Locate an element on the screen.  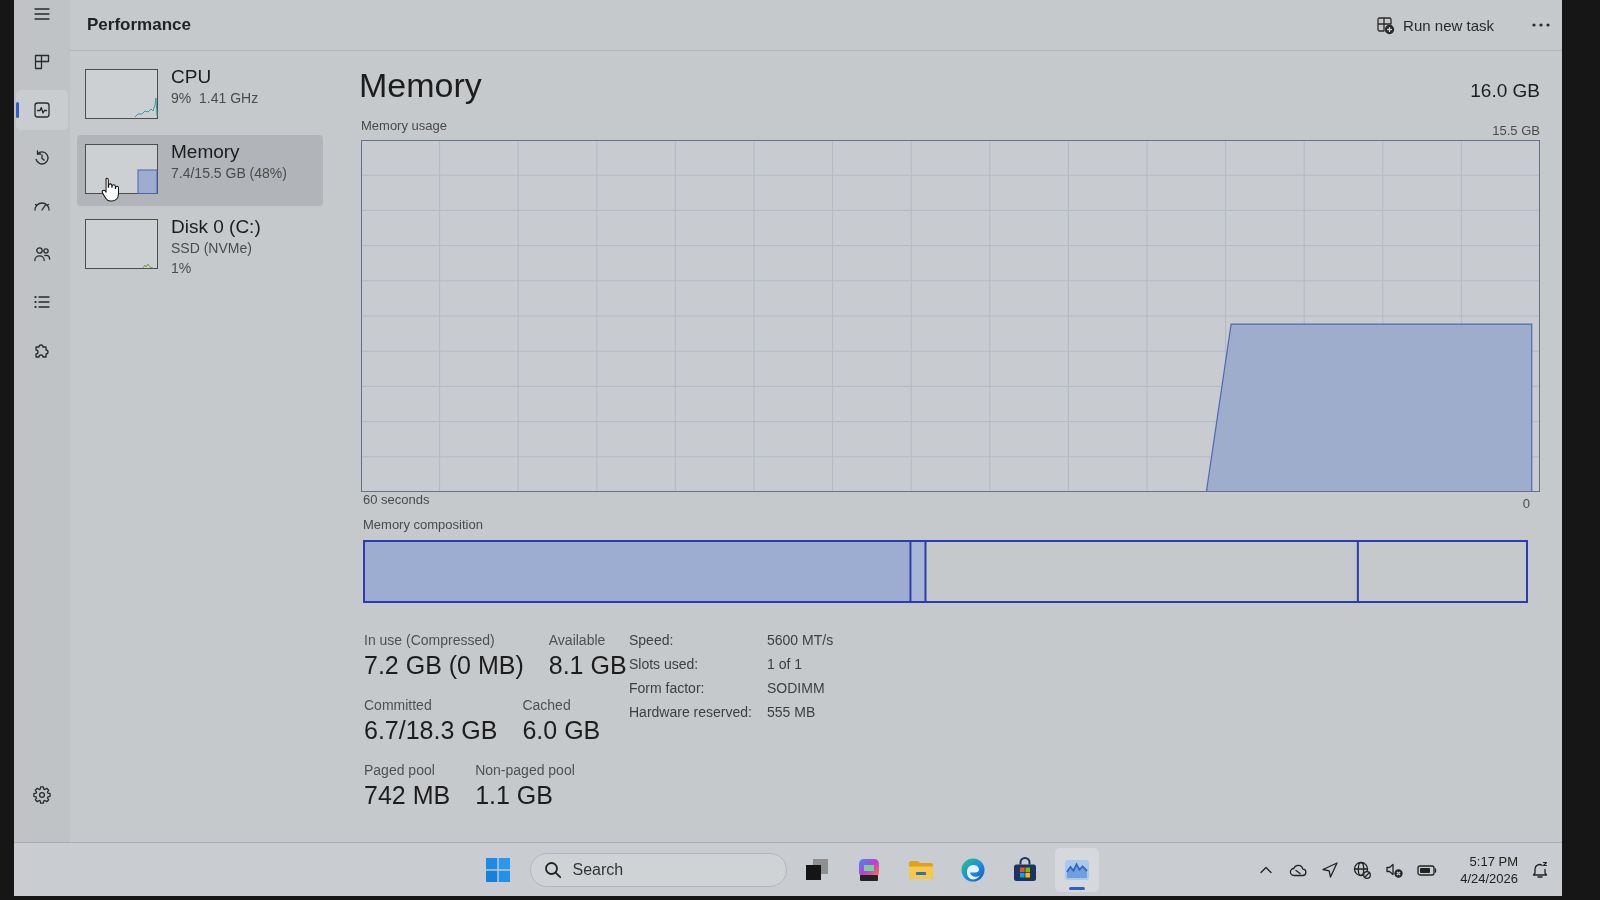
resource-detail: 9% 1.41 GHz is located at coordinates (215, 98).